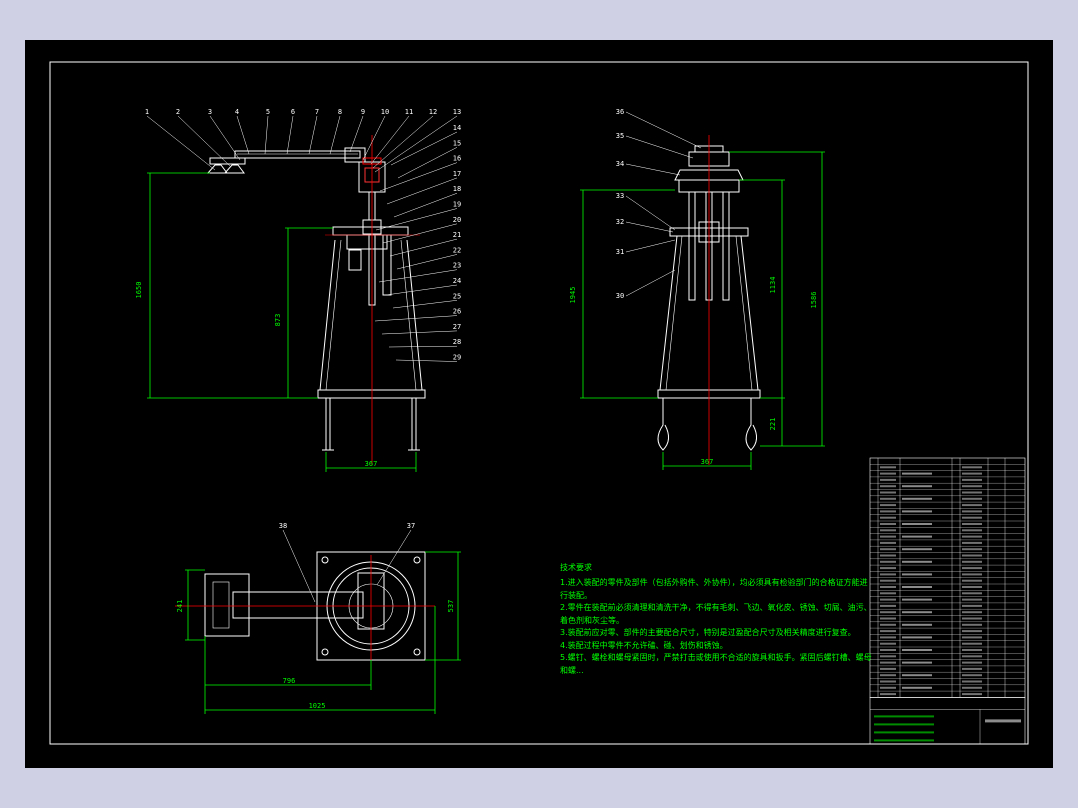  Describe the element at coordinates (180, 606) in the screenshot. I see `top-dim-left-width: 241` at that location.